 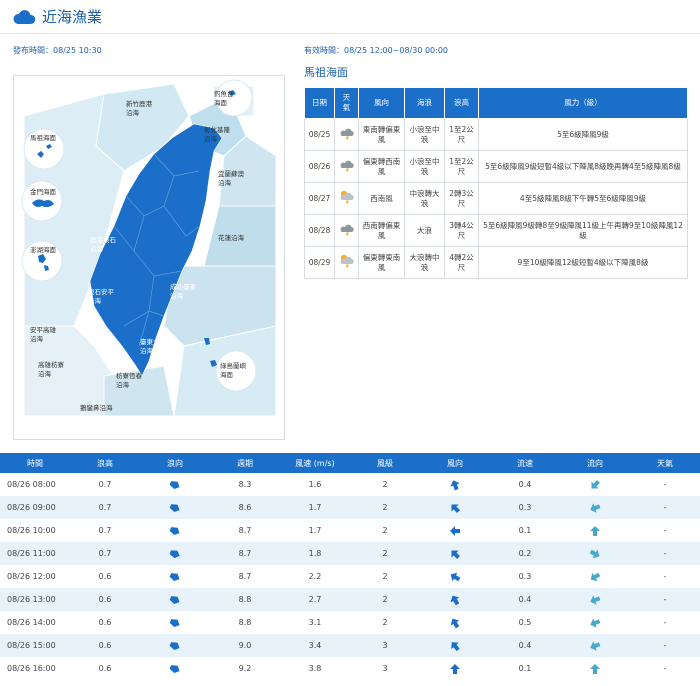 I want to click on forecast-header-row: 日期 天 氣 風向 海浪 浪高 風力（級）, so click(x=496, y=103).